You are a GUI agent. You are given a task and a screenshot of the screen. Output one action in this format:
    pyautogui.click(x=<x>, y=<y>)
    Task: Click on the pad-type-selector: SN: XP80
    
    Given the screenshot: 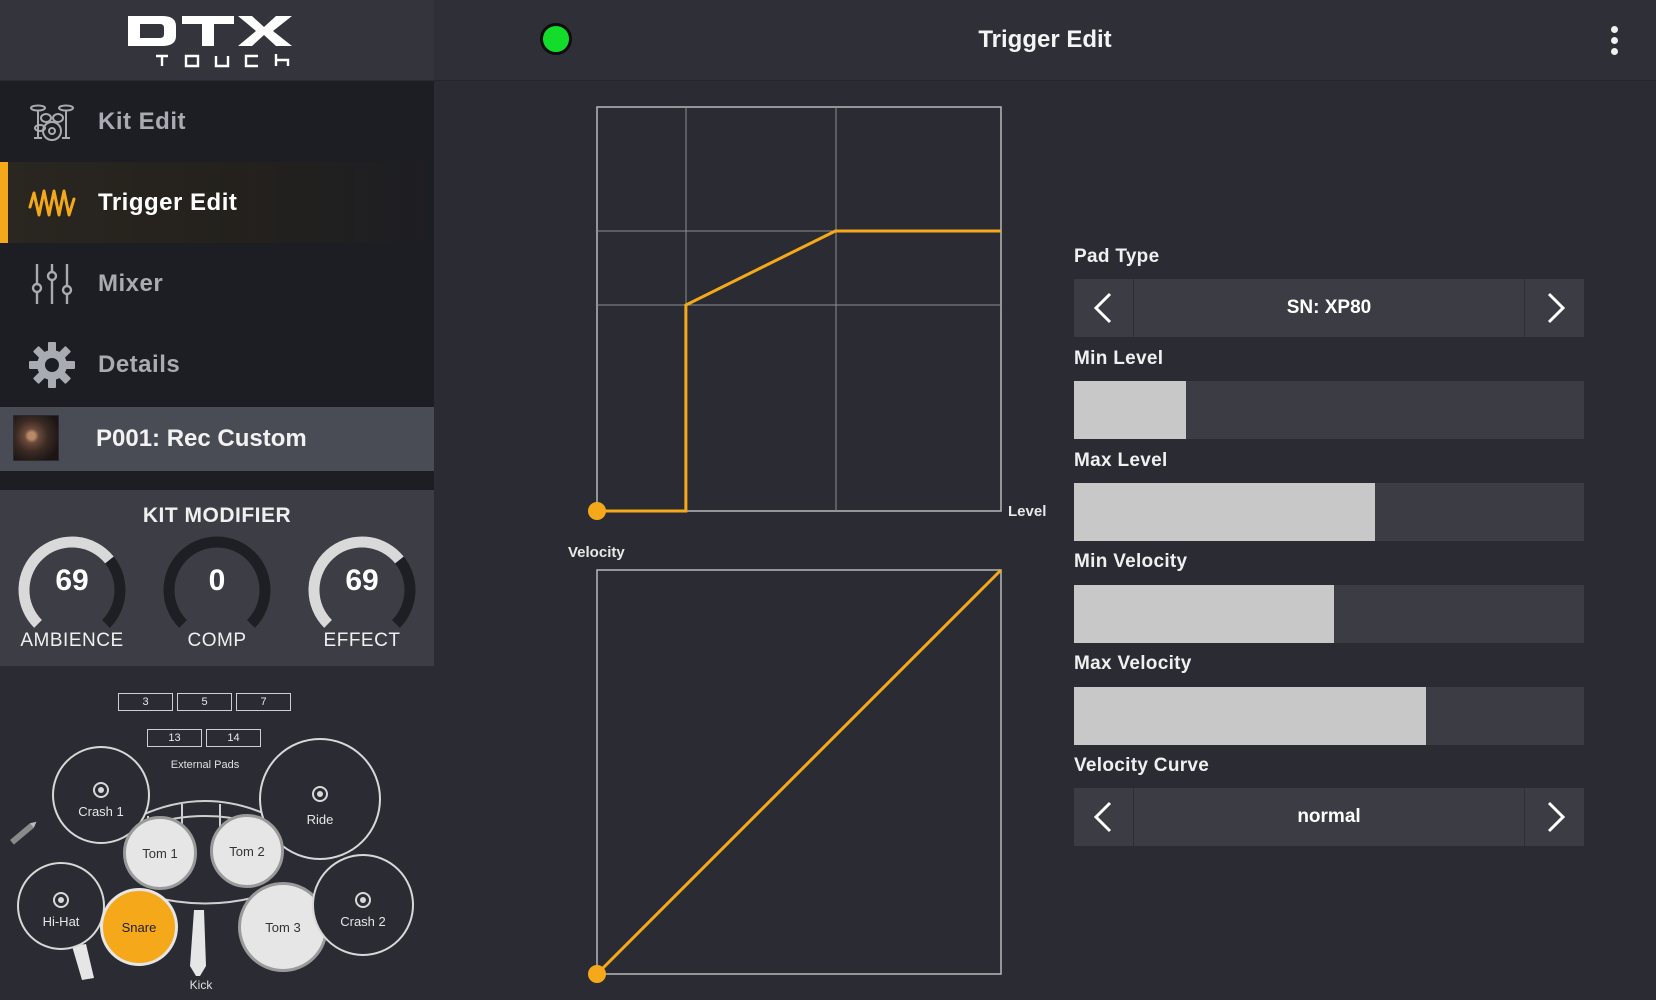 What is the action you would take?
    pyautogui.click(x=1329, y=308)
    